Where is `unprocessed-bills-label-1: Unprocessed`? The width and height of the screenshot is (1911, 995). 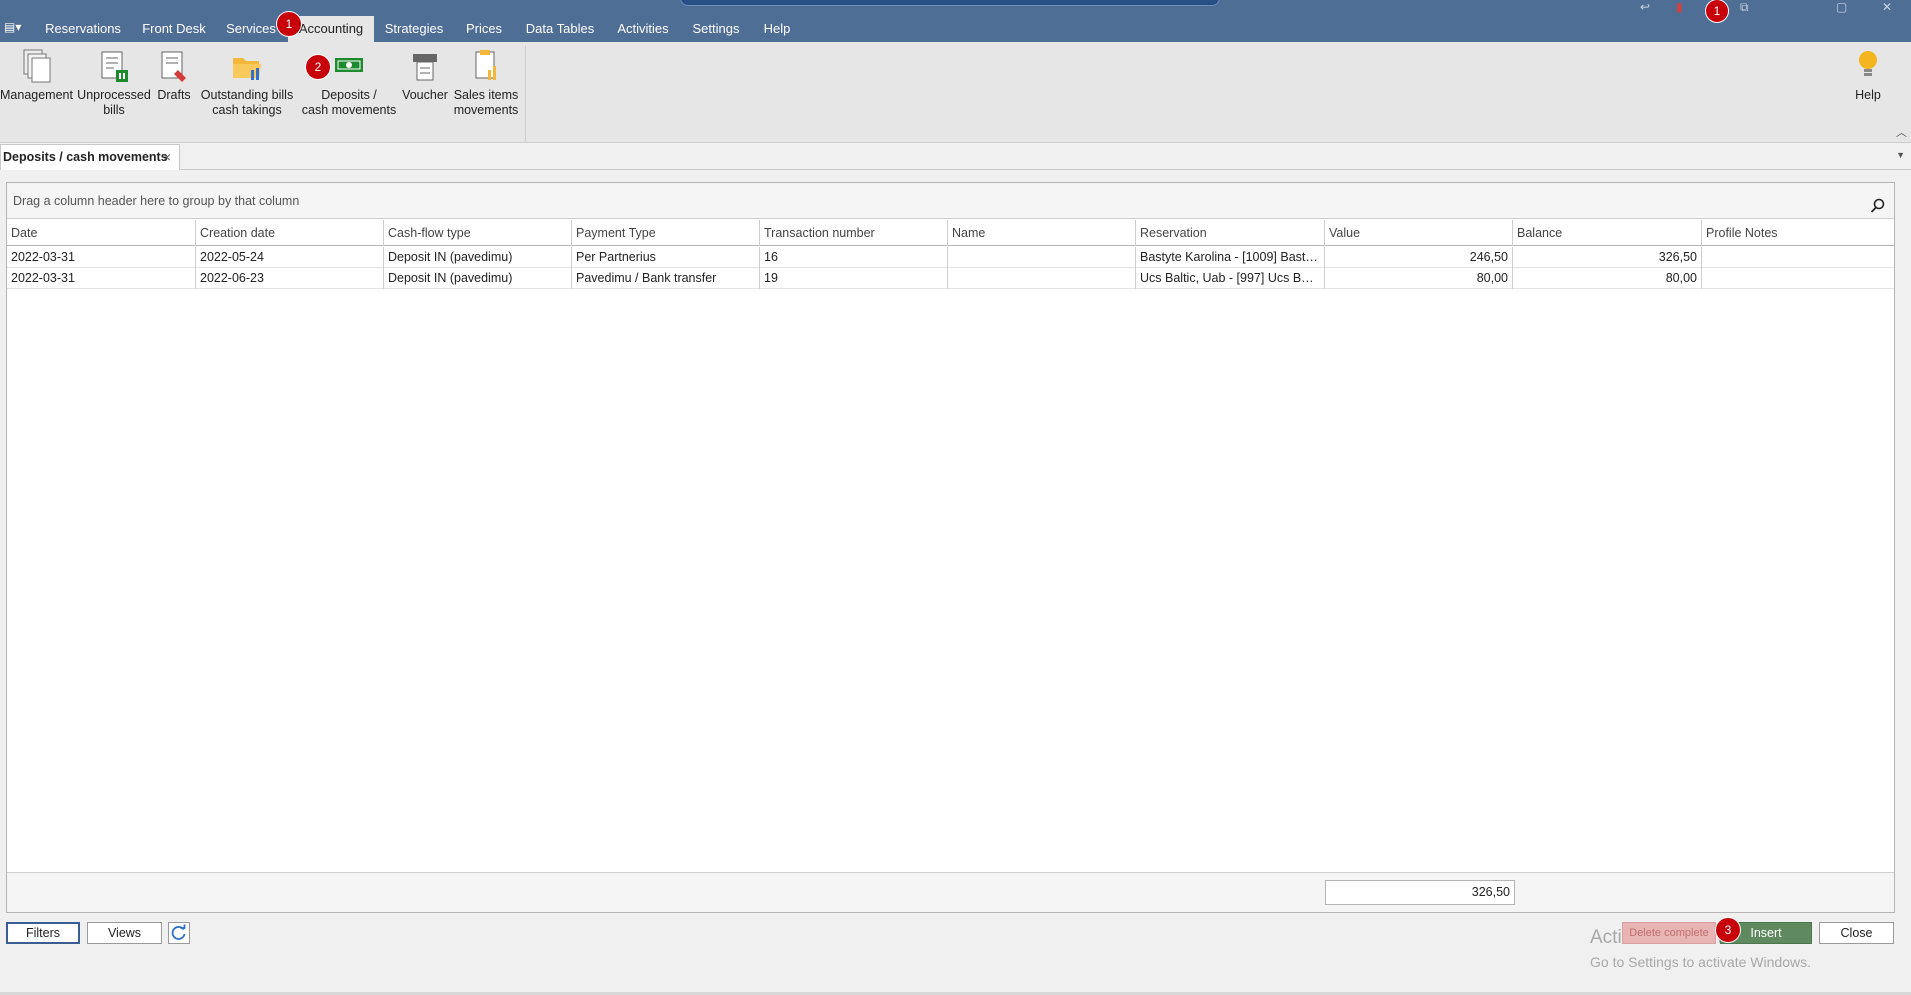
unprocessed-bills-label-1: Unprocessed is located at coordinates (114, 95).